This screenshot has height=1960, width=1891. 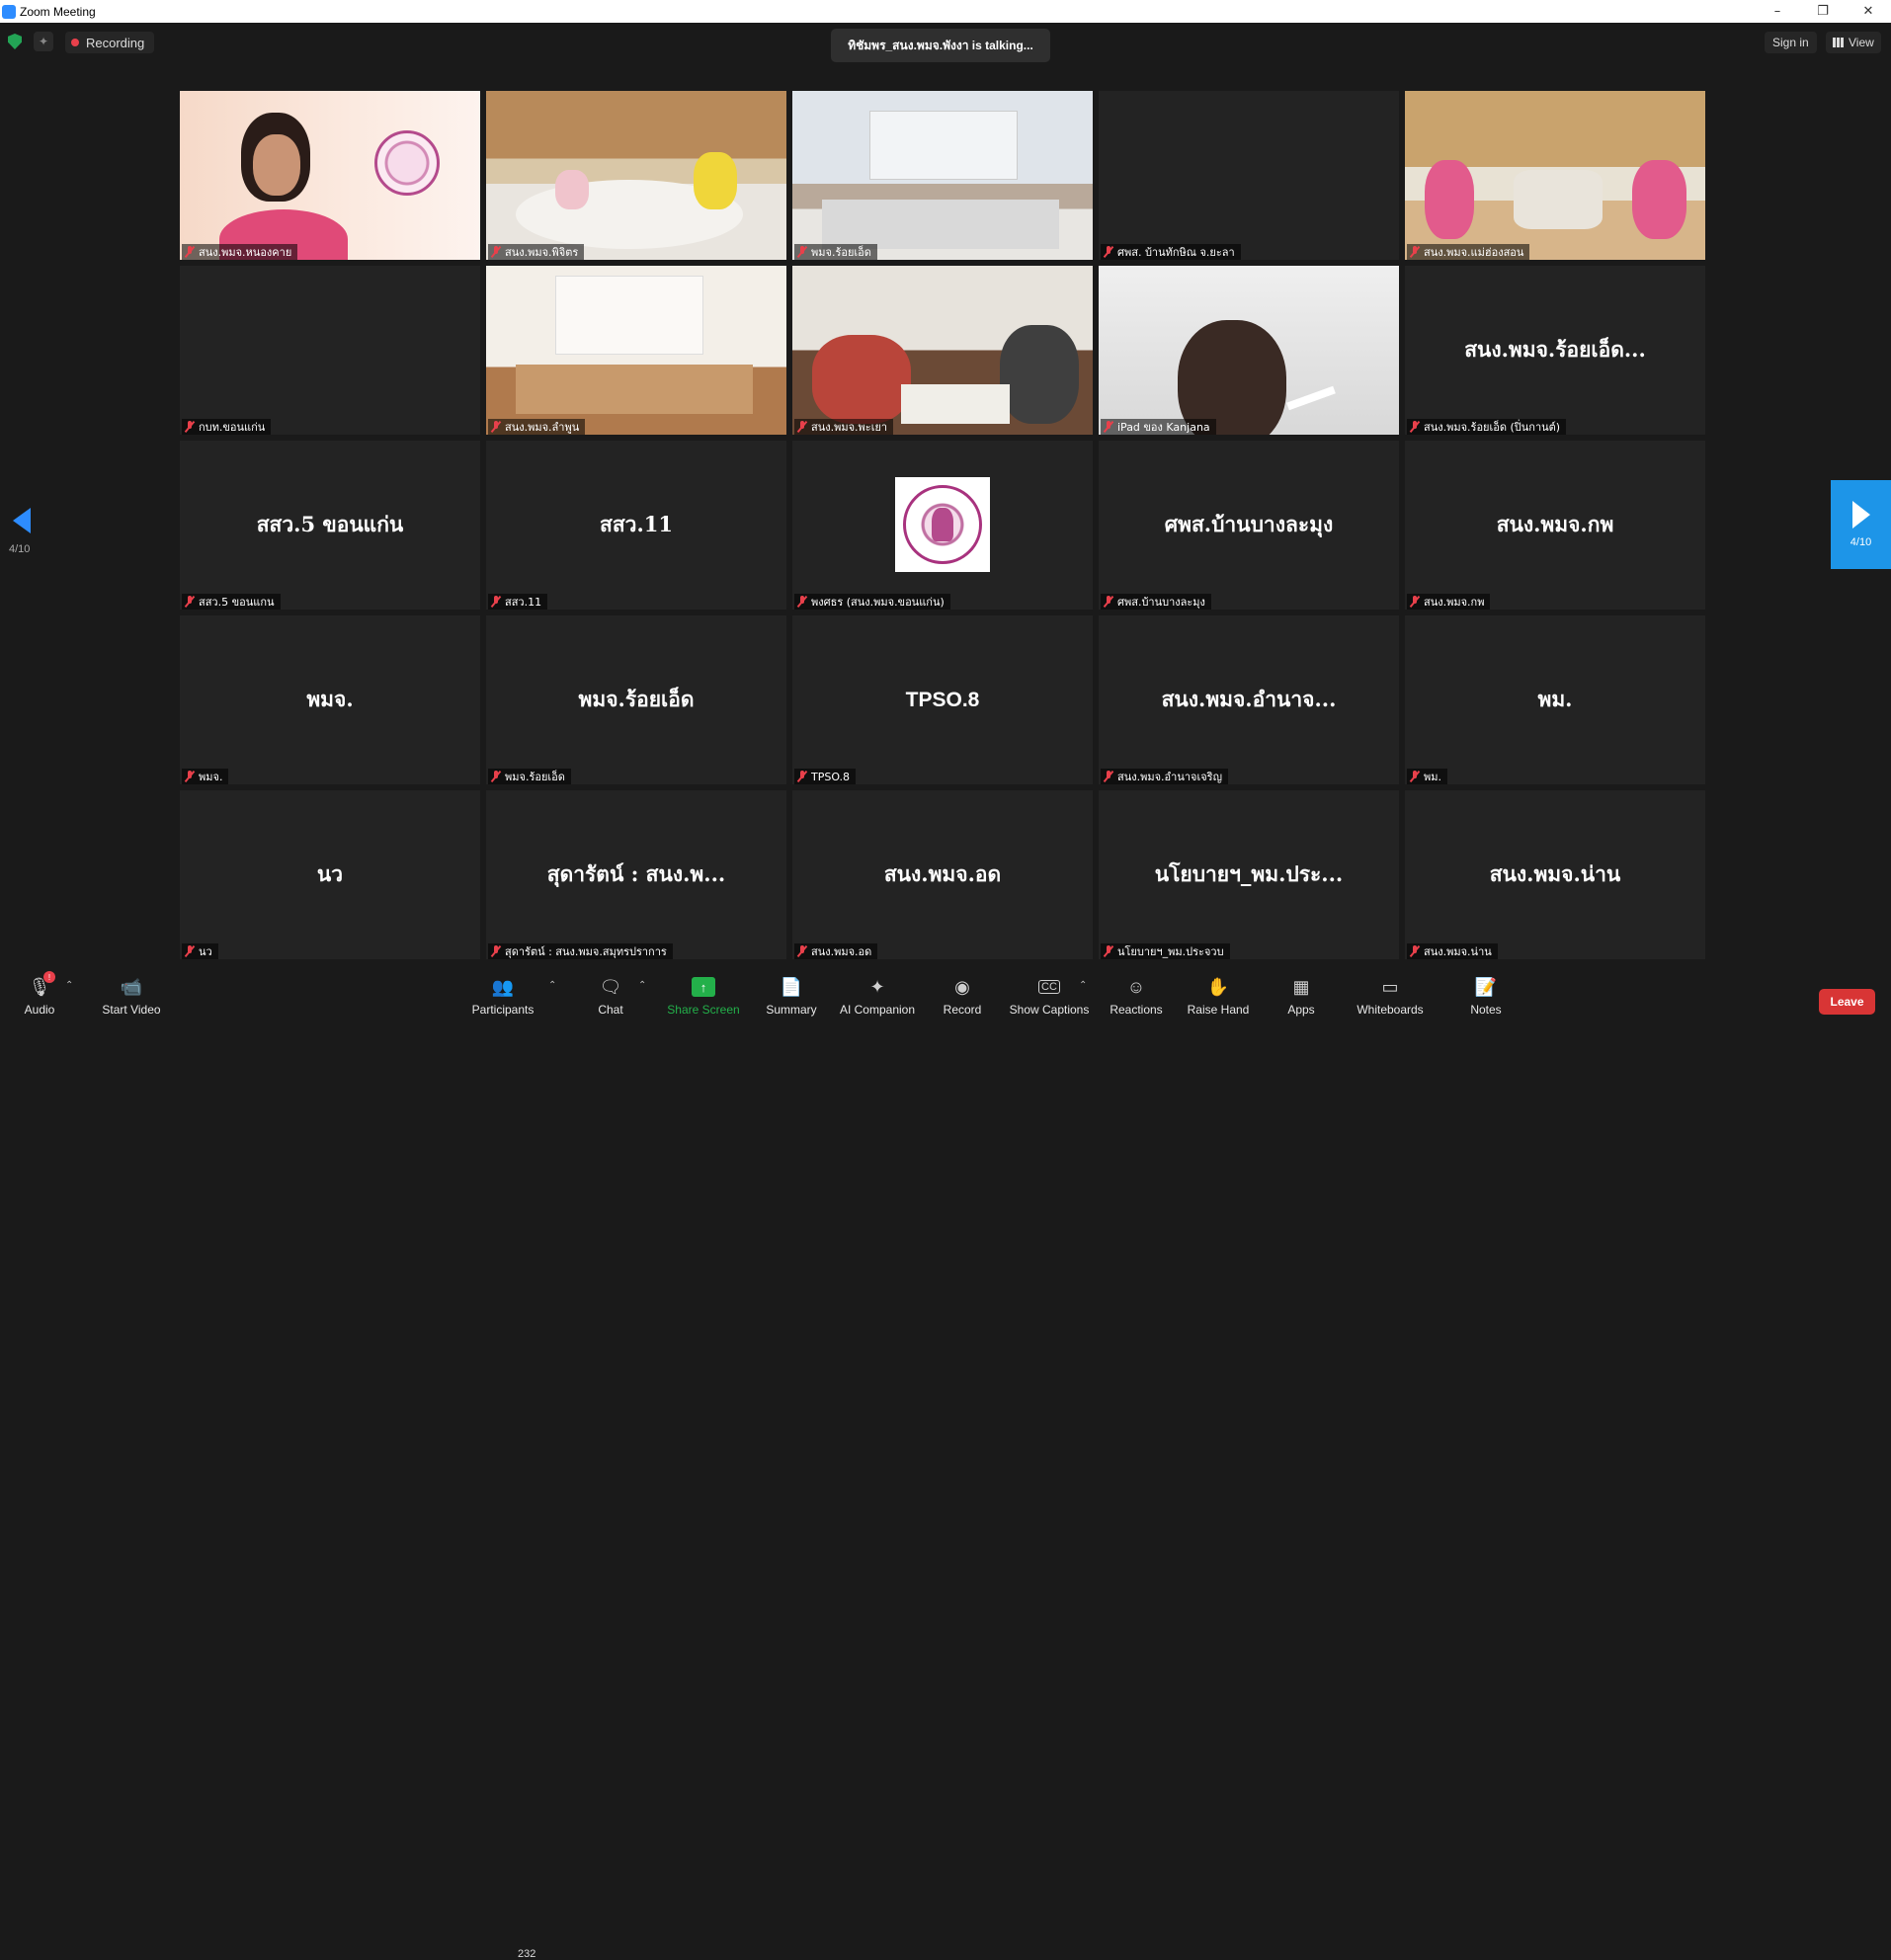 What do you see at coordinates (1164, 776) in the screenshot?
I see `participant-name-label: สนง.พมจ.อำนาจเจริญ` at bounding box center [1164, 776].